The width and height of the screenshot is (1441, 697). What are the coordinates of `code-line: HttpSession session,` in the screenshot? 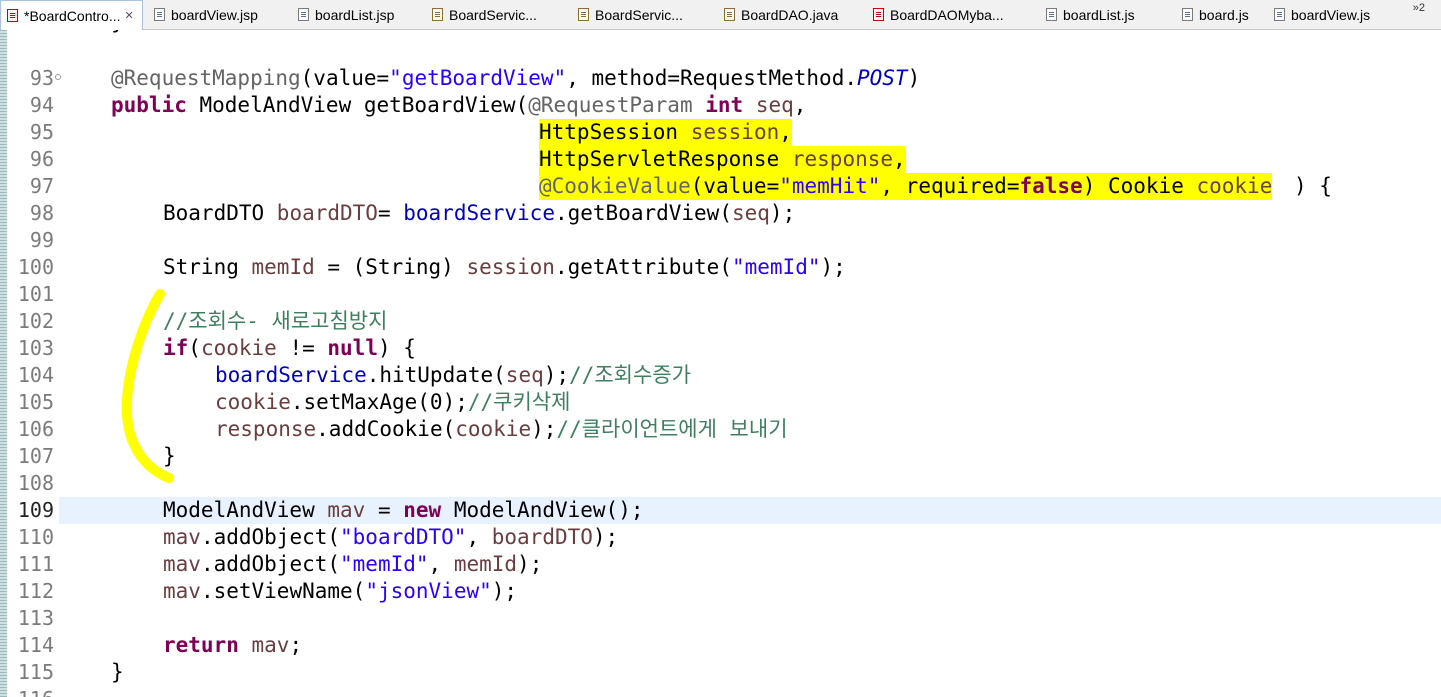 It's located at (750, 132).